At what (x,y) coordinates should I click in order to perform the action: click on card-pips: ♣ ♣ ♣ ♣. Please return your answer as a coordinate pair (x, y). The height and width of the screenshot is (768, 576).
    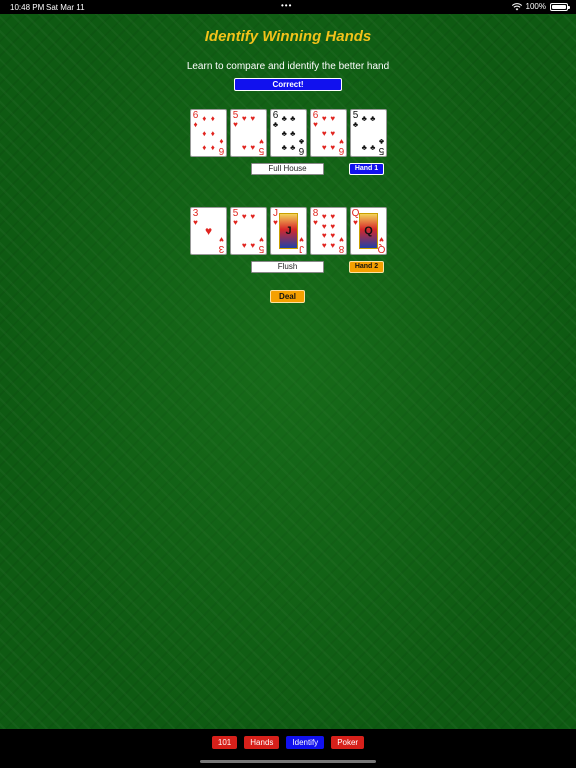
    Looking at the image, I should click on (368, 133).